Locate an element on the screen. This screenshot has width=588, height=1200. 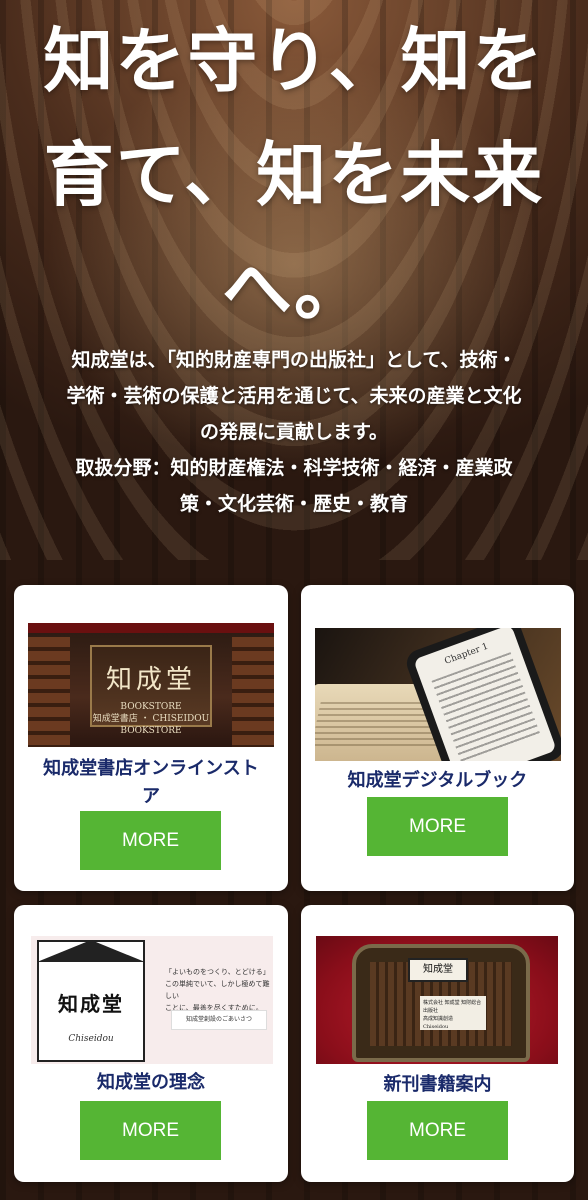
digital-book-thumbnail: Chapter 1 is located at coordinates (438, 694).